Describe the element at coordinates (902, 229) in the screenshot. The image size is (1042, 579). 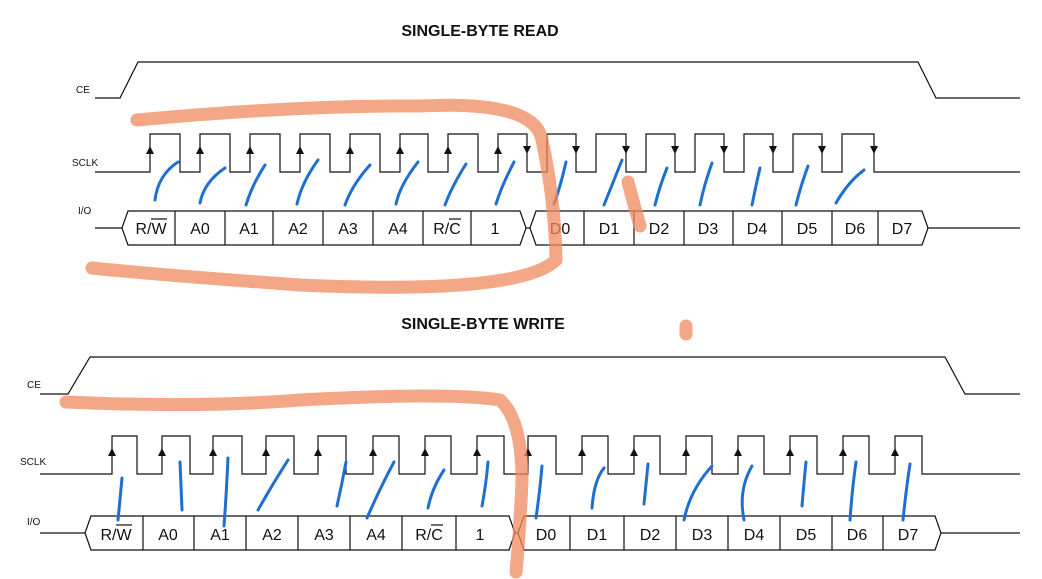
I see `read-cell-d7: D7` at that location.